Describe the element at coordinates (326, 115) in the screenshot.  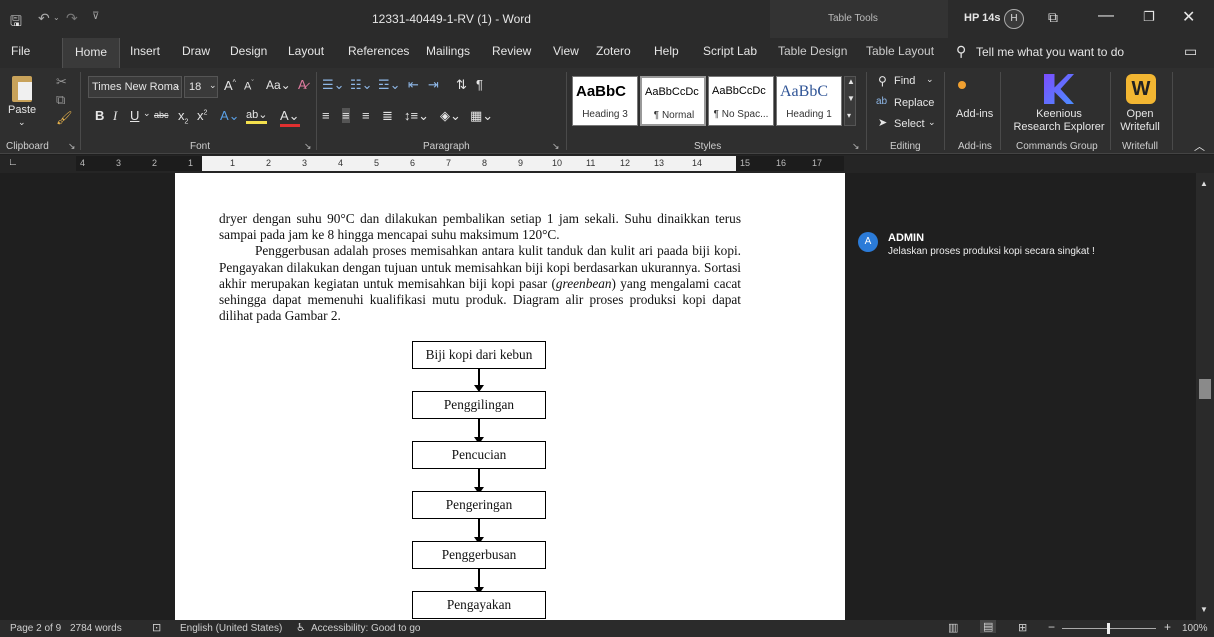
I see `align-left-icon: ≡` at that location.